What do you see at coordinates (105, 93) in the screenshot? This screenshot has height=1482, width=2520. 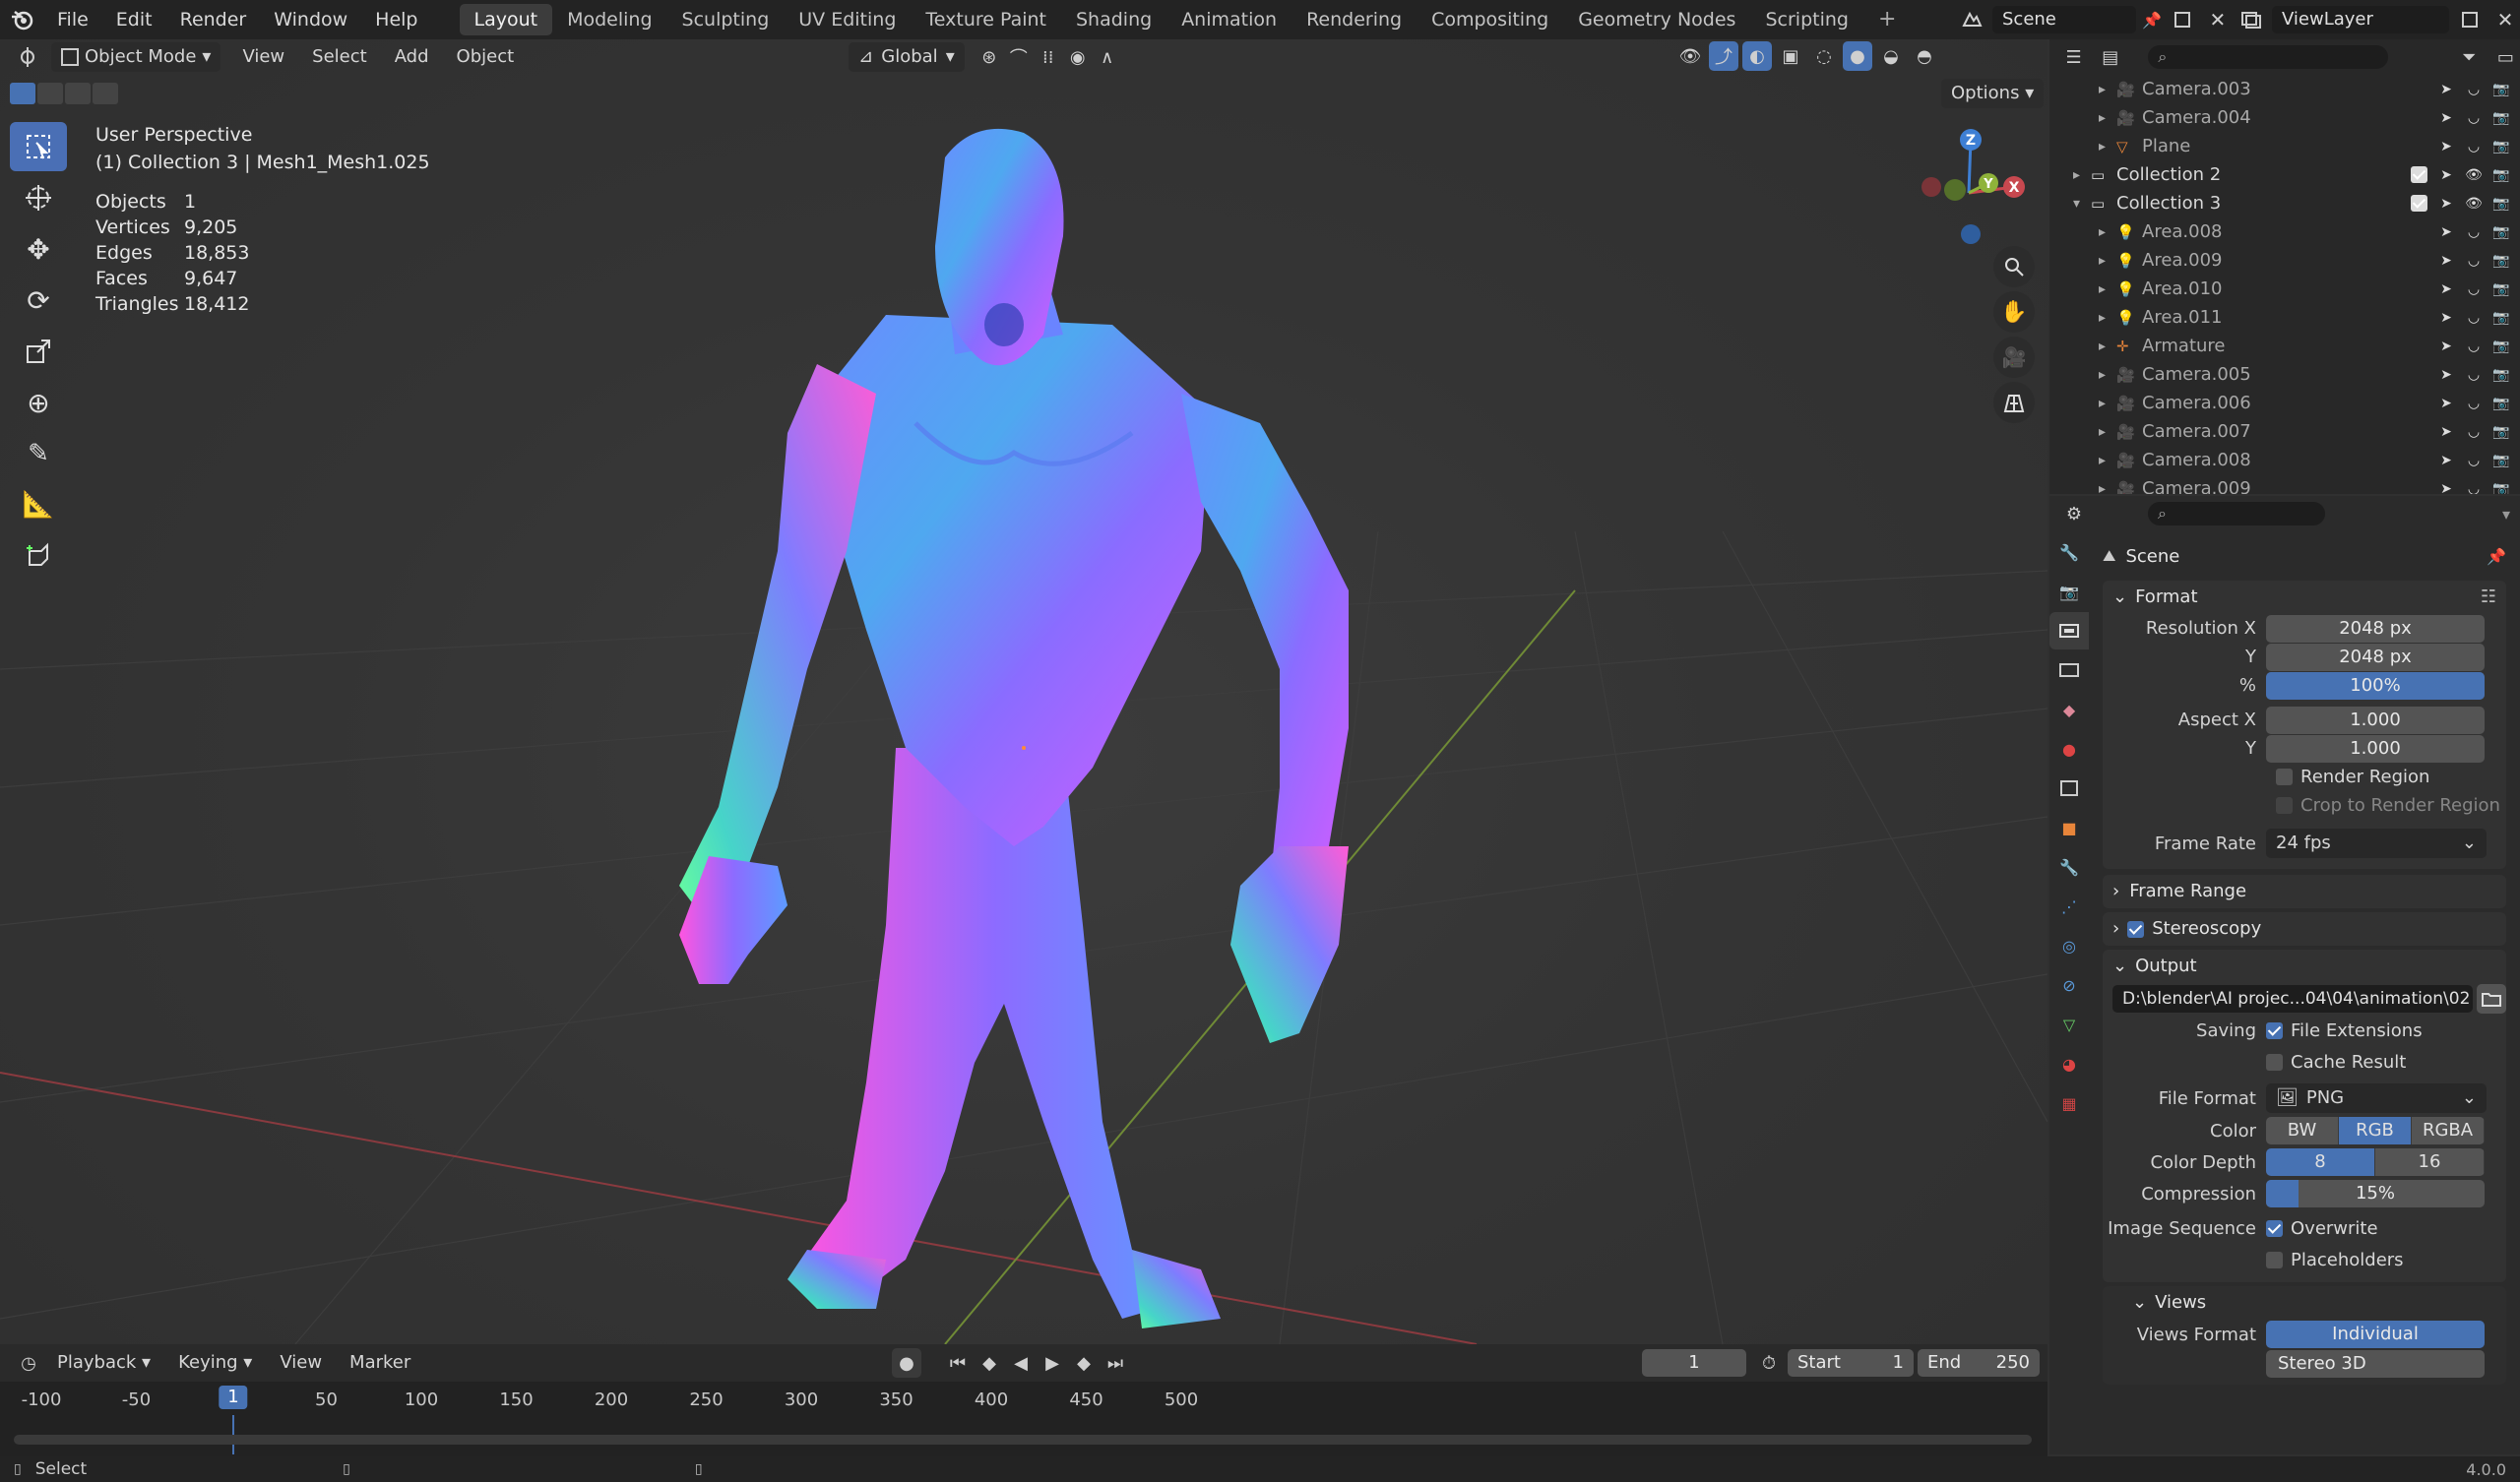 I see `select-invert-icon` at bounding box center [105, 93].